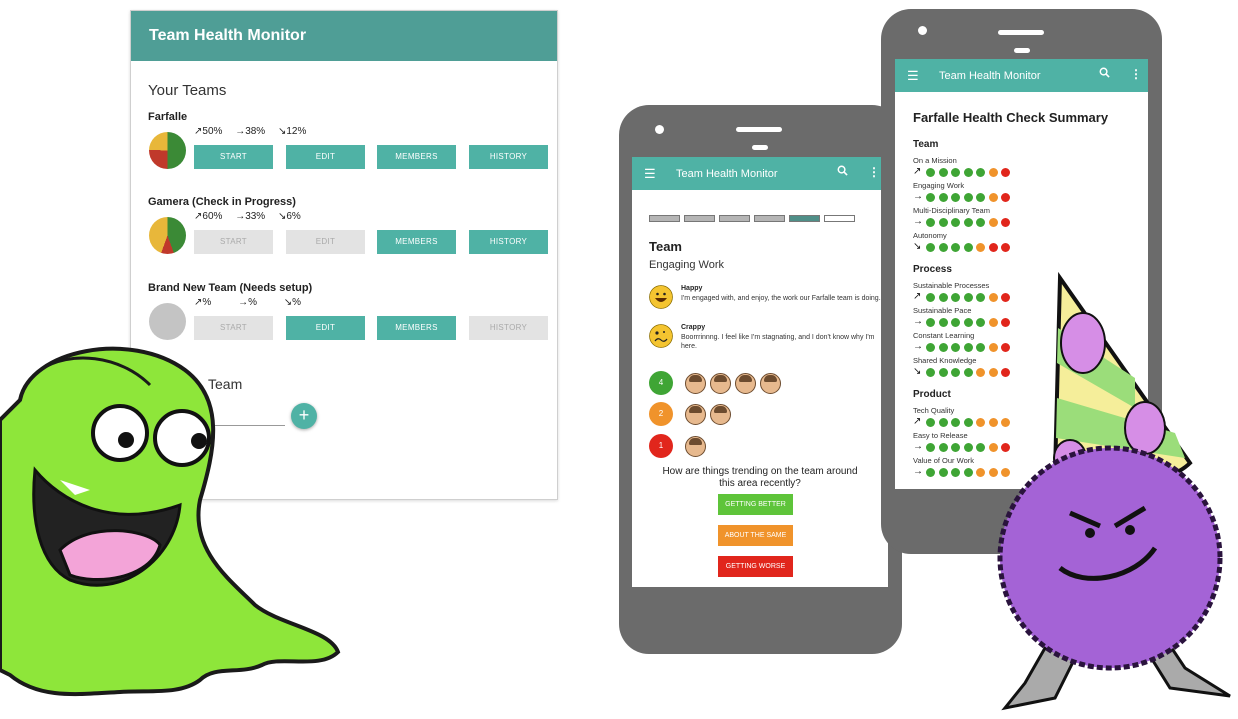 The width and height of the screenshot is (1238, 719). What do you see at coordinates (755, 504) in the screenshot?
I see `getting-better-button: GETTING BETTER` at bounding box center [755, 504].